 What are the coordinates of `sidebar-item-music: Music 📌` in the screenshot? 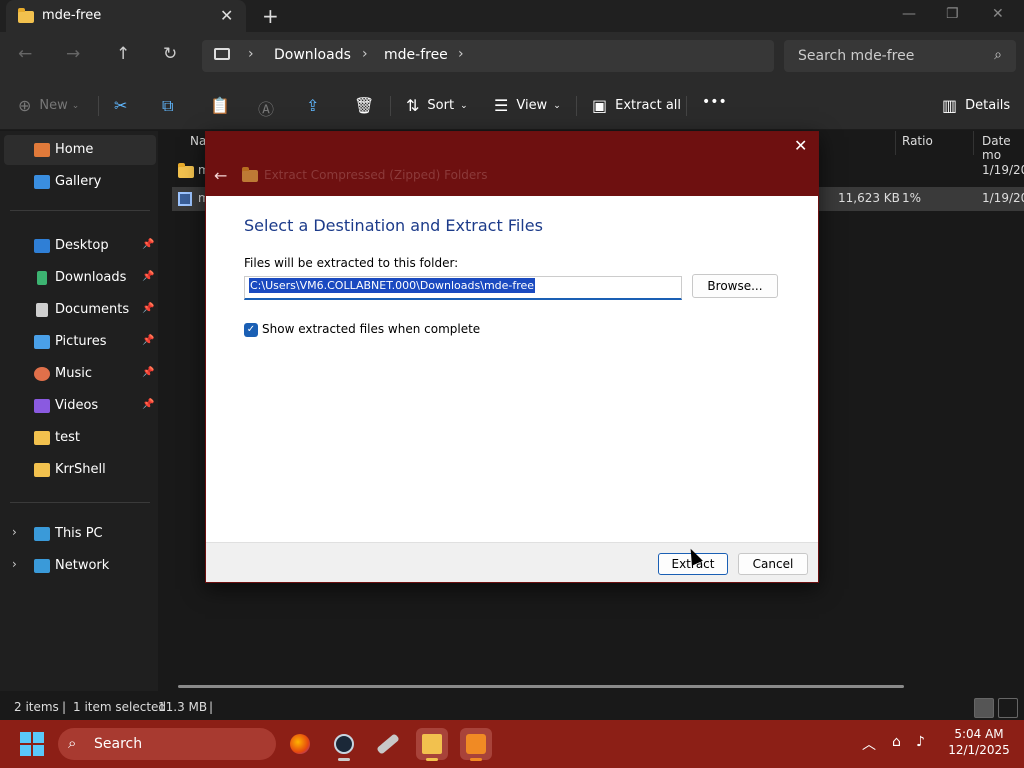 It's located at (80, 374).